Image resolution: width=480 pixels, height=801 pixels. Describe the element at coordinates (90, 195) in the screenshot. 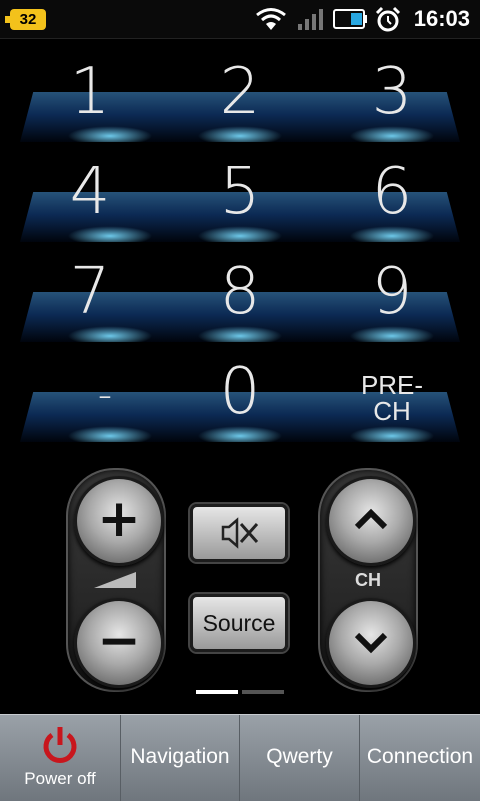

I see `key-4: 4` at that location.